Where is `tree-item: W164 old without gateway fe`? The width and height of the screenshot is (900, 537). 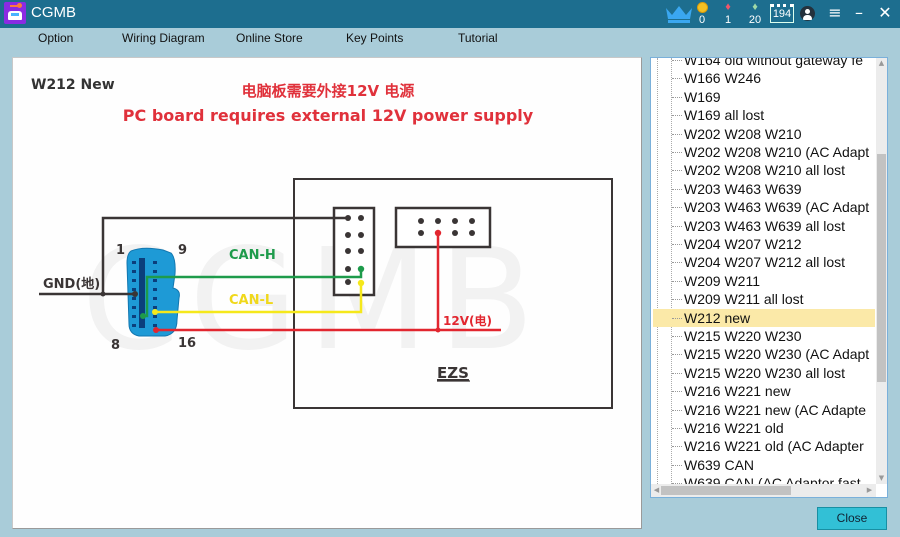
tree-item: W164 old without gateway fe is located at coordinates (764, 63).